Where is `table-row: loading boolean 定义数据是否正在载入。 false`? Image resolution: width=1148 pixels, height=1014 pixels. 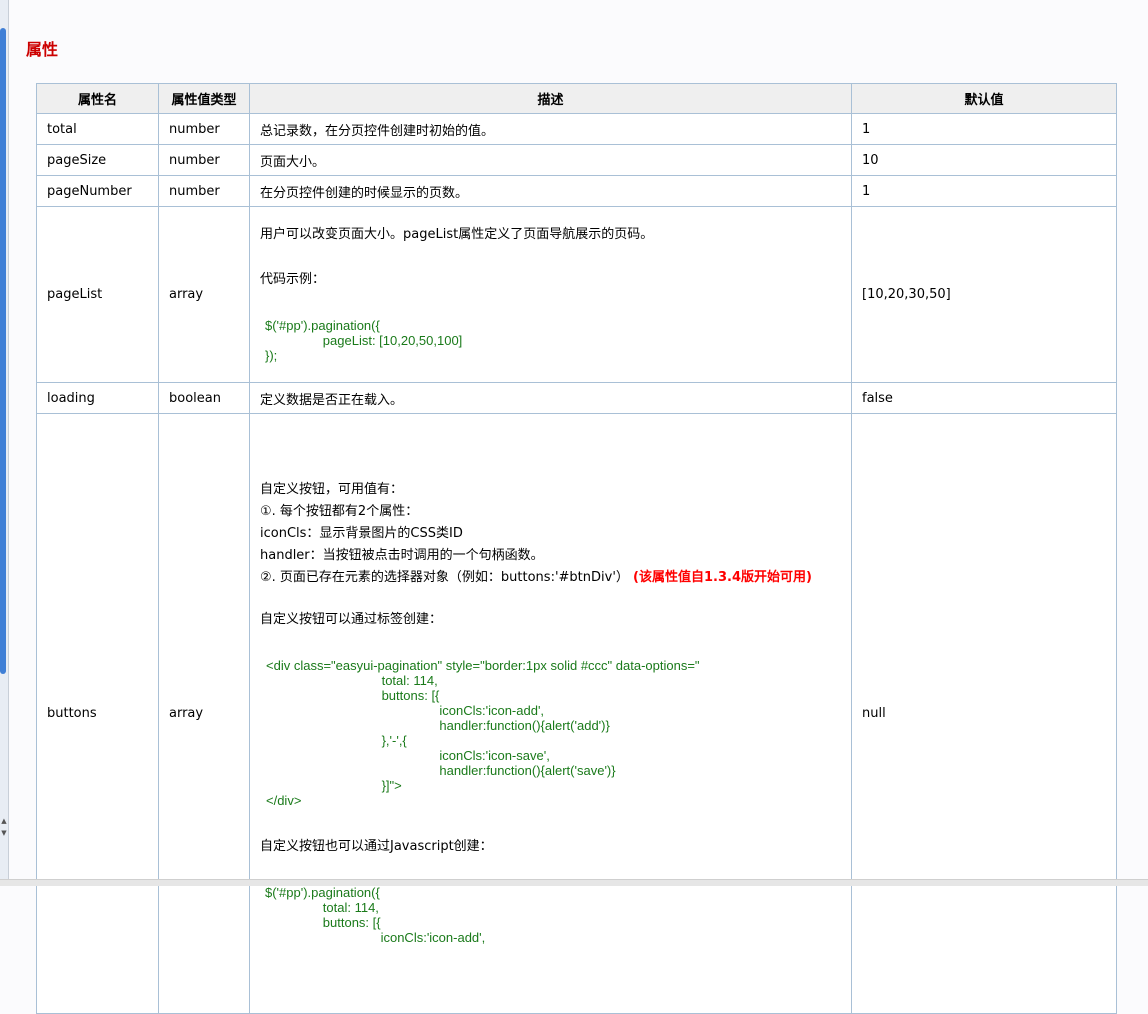
table-row: loading boolean 定义数据是否正在载入。 false is located at coordinates (577, 398).